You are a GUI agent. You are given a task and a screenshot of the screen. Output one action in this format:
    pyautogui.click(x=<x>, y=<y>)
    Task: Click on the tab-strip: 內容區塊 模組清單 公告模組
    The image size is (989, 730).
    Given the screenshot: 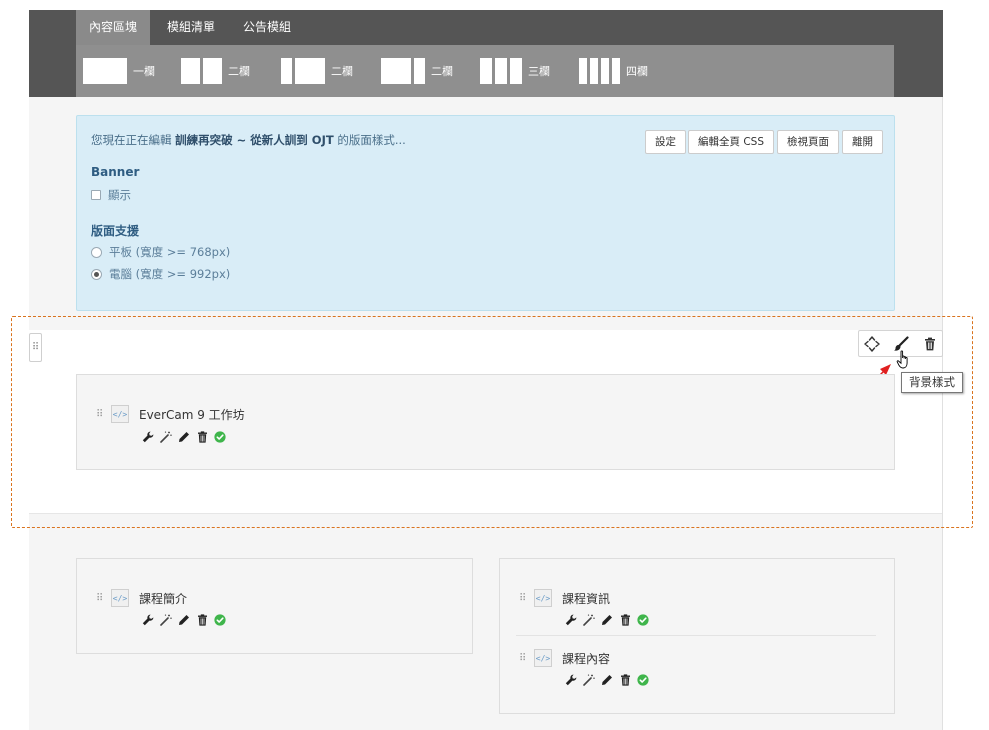 What is the action you would take?
    pyautogui.click(x=485, y=27)
    